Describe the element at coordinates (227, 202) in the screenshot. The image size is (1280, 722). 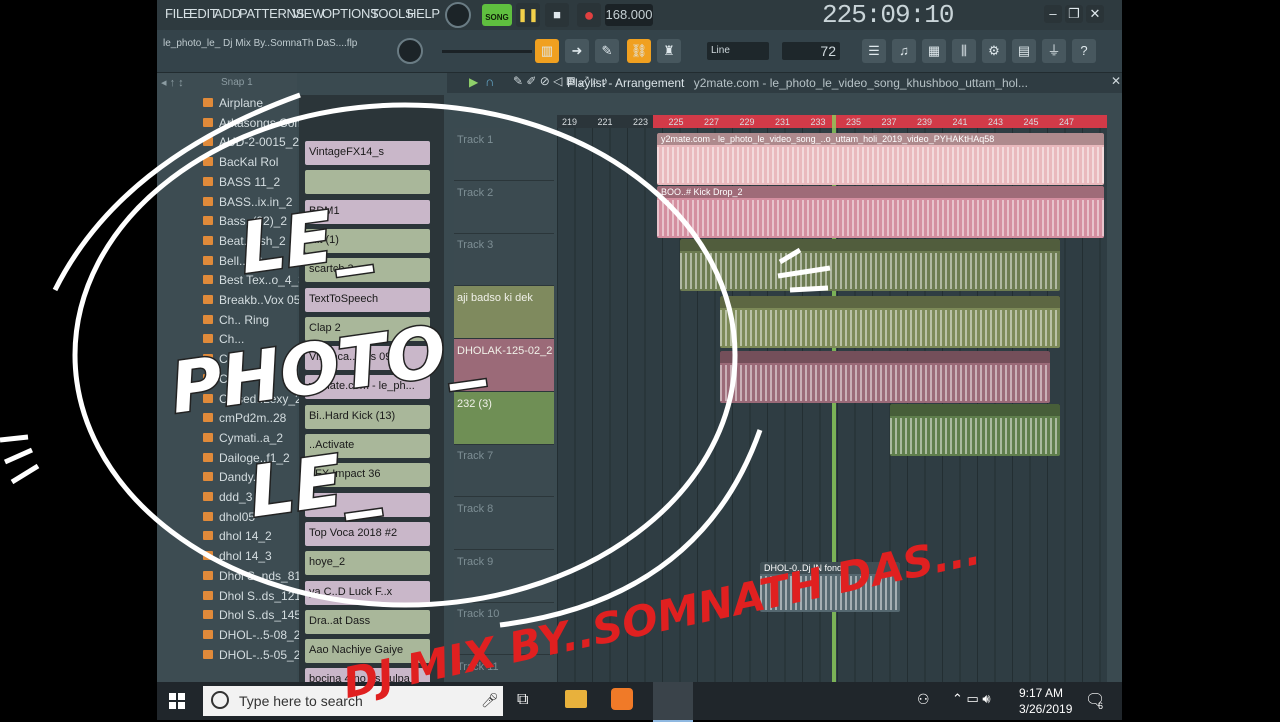
I see `browser-item: BASS..ix.in_2` at that location.